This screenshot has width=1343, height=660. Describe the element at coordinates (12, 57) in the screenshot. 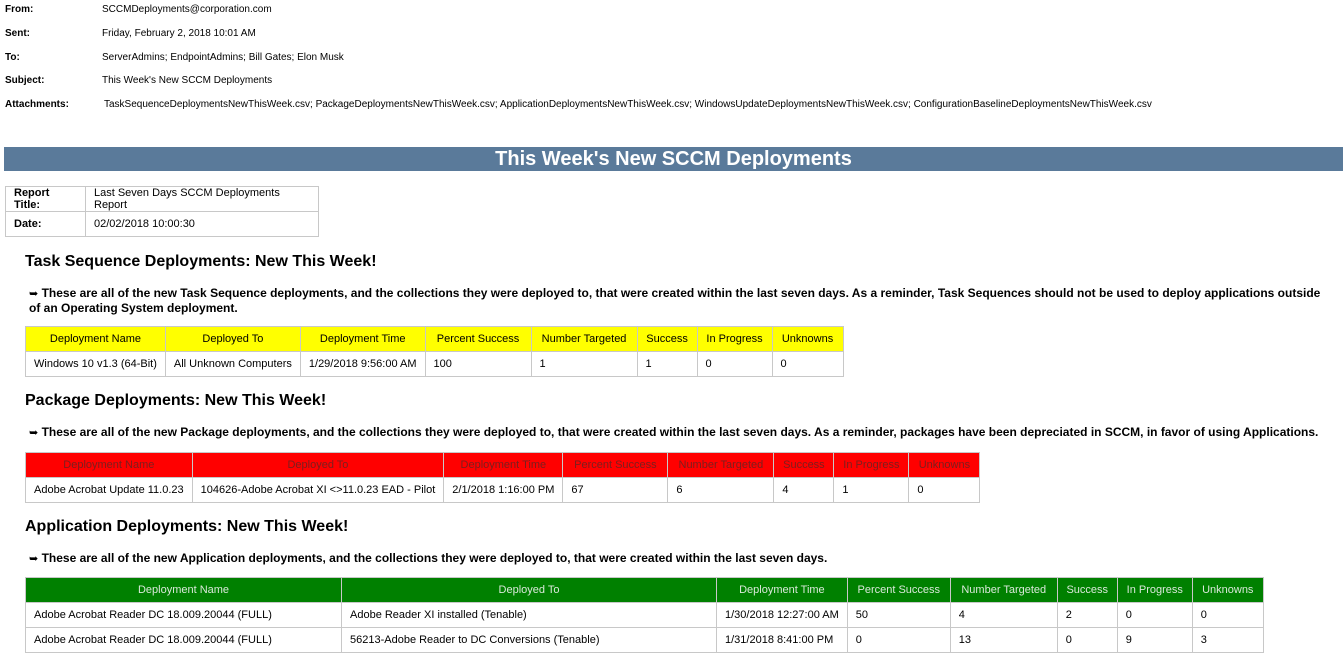

I see `to-label: To:` at that location.